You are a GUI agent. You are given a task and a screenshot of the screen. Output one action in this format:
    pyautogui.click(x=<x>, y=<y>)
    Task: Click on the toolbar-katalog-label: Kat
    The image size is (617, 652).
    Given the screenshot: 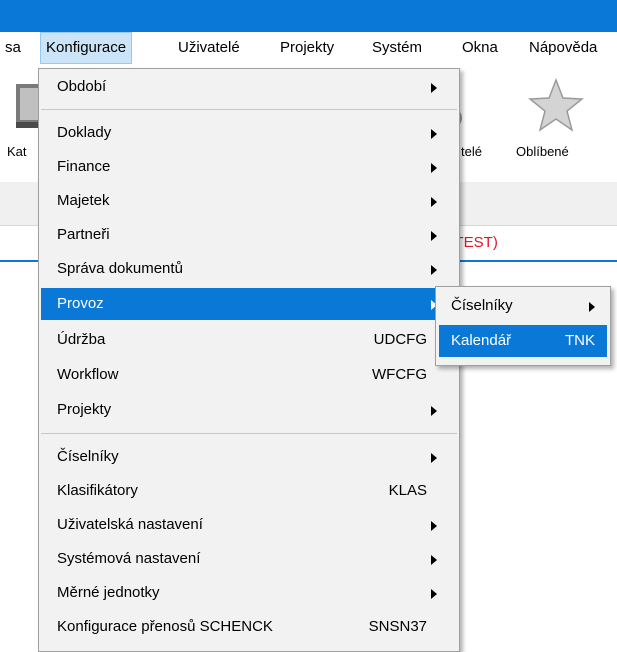 What is the action you would take?
    pyautogui.click(x=17, y=151)
    